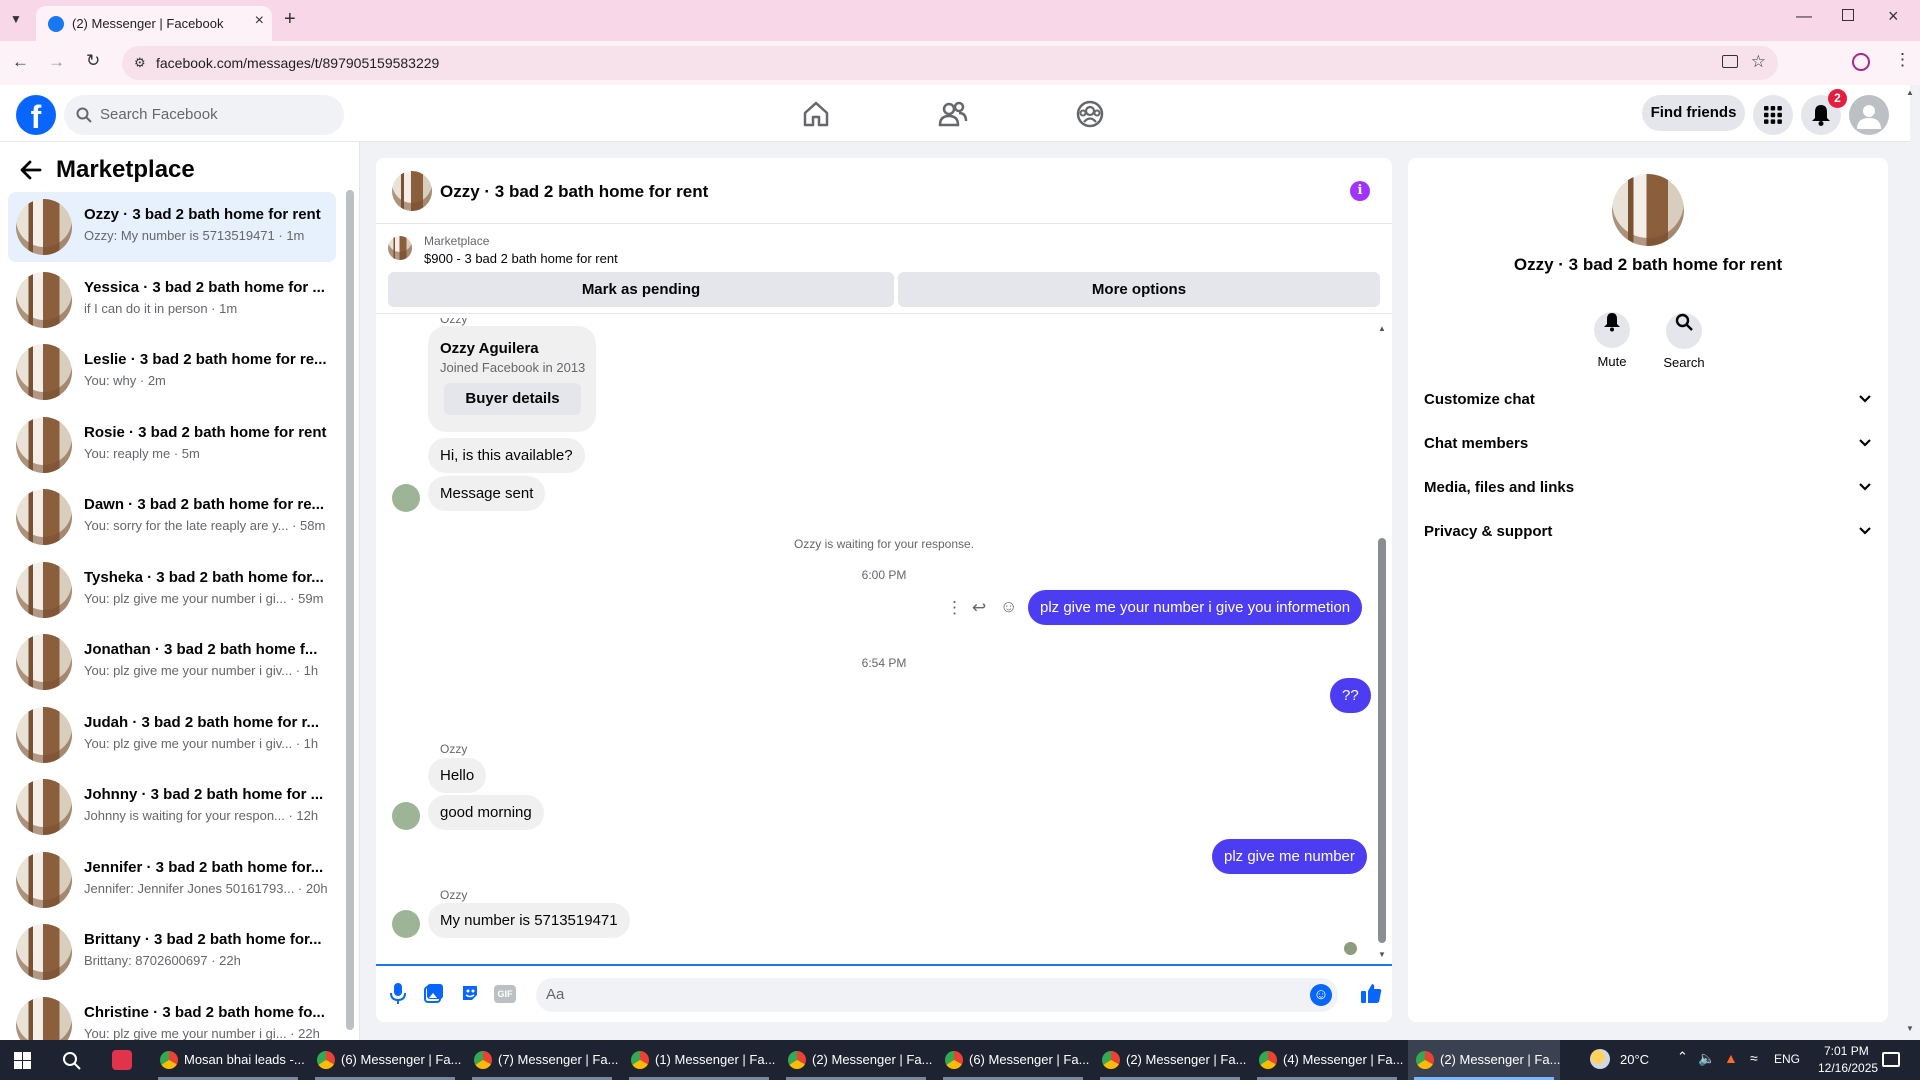 This screenshot has width=1920, height=1080. Describe the element at coordinates (1682, 1057) in the screenshot. I see `show-hidden-icons-chevron-icon: ⌃` at that location.